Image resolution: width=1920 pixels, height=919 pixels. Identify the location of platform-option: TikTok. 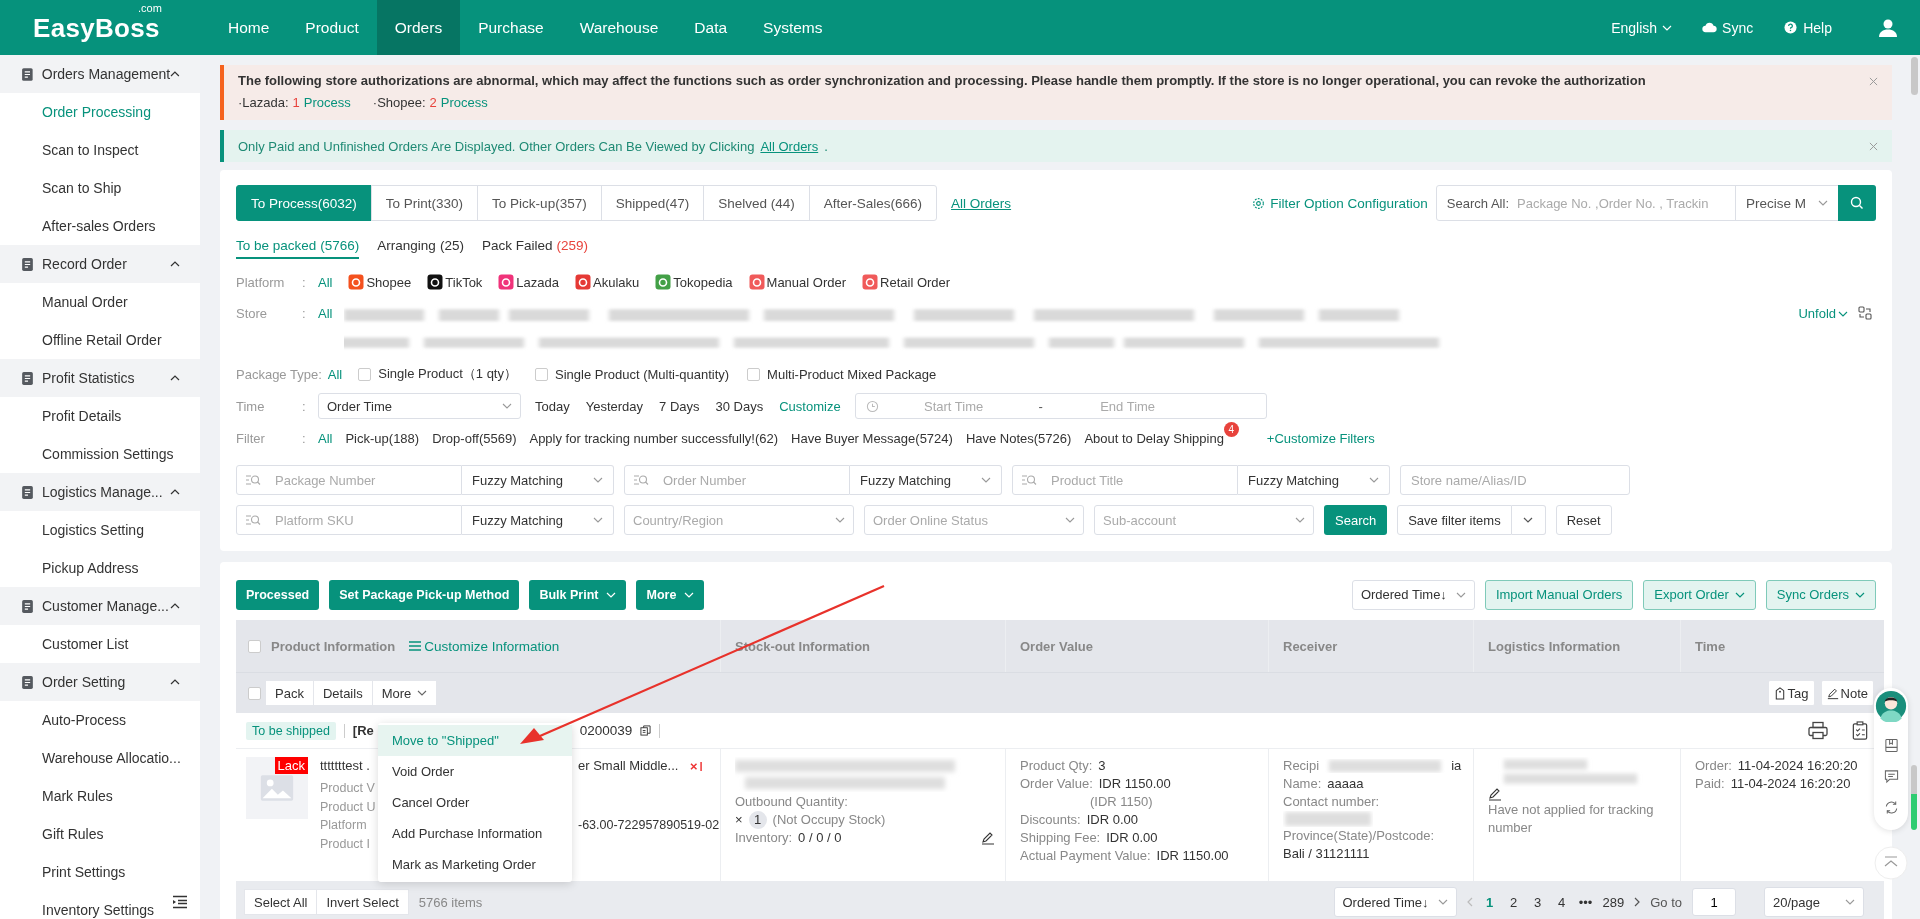
(455, 282).